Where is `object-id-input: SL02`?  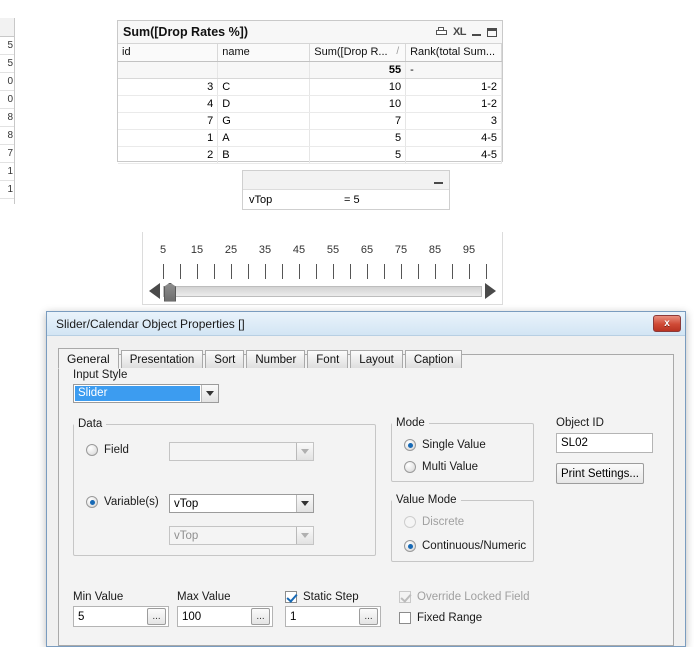
object-id-input: SL02 is located at coordinates (604, 443).